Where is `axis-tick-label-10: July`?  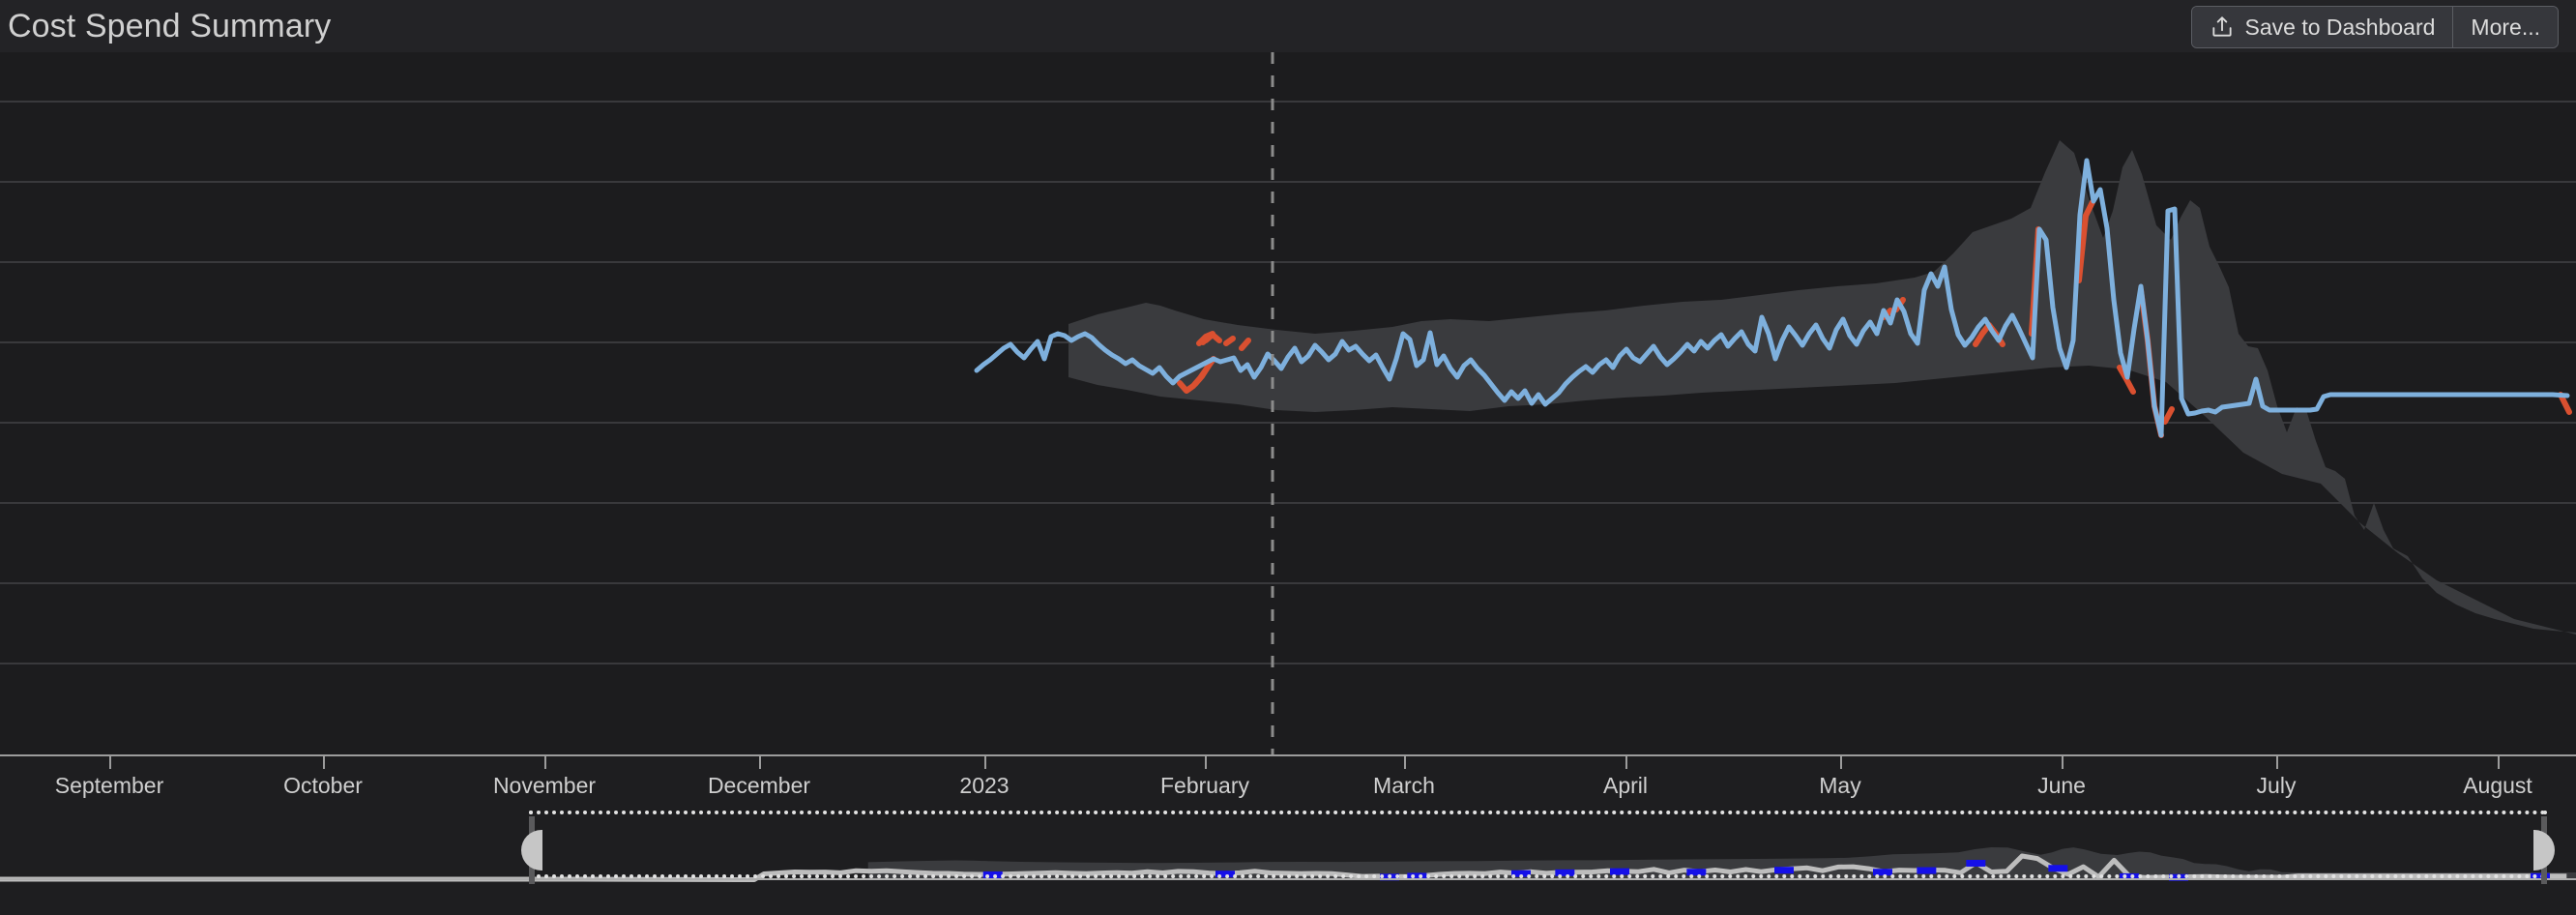
axis-tick-label-10: July is located at coordinates (2276, 785).